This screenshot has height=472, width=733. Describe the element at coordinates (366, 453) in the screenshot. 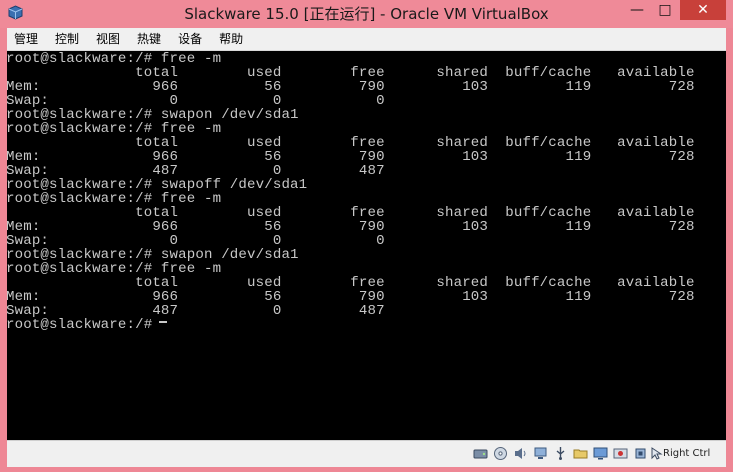

I see `status-bar: Right Ctrl` at that location.